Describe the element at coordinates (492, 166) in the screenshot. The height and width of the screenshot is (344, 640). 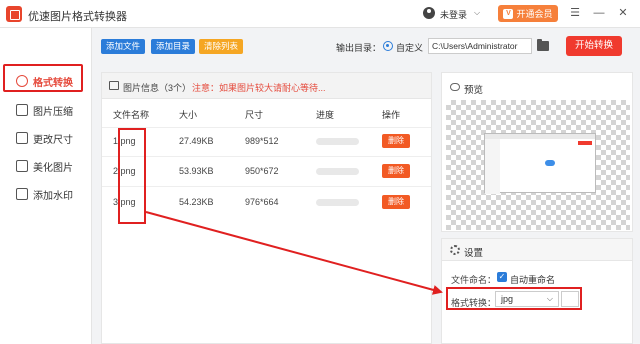
I see `thumbnail-sidebar` at that location.